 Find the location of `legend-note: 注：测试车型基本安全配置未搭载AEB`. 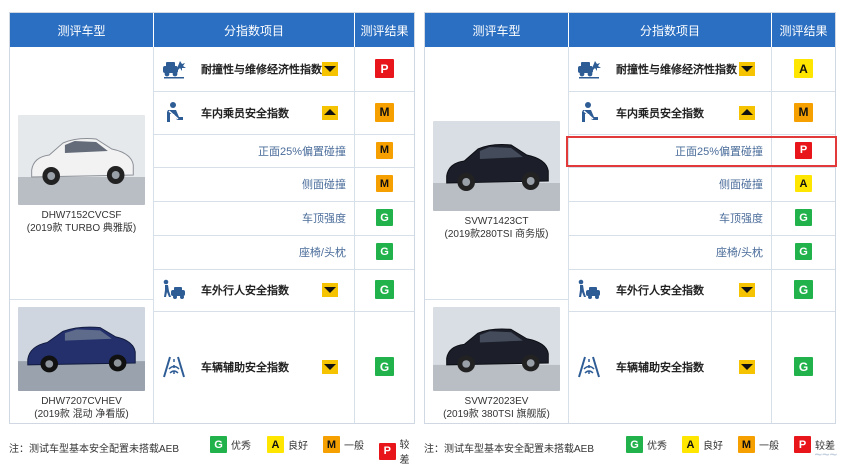

legend-note: 注：测试车型基本安全配置未搭载AEB is located at coordinates (509, 449).